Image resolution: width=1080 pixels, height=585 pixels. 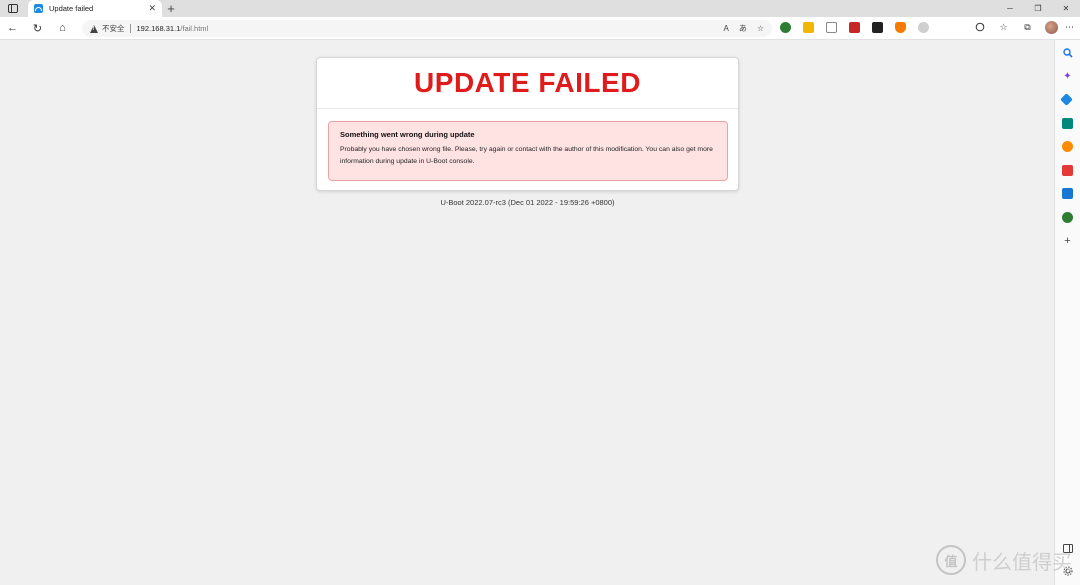 What do you see at coordinates (171, 8) in the screenshot?
I see `new-tab-button: +` at bounding box center [171, 8].